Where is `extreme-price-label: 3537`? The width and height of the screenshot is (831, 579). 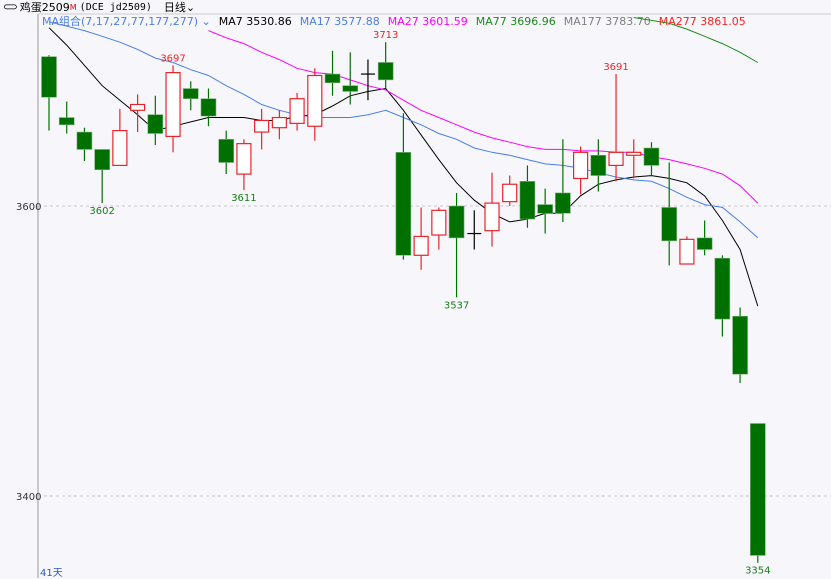
extreme-price-label: 3537 is located at coordinates (456, 305).